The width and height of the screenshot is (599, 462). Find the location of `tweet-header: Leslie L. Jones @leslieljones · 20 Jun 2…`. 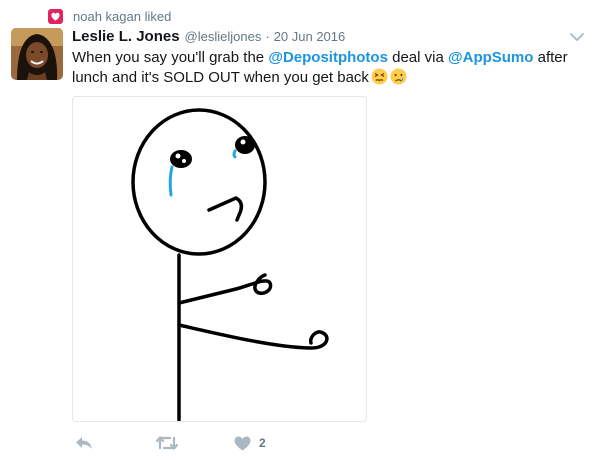

tweet-header: Leslie L. Jones @leslieljones · 20 Jun 2… is located at coordinates (208, 38).